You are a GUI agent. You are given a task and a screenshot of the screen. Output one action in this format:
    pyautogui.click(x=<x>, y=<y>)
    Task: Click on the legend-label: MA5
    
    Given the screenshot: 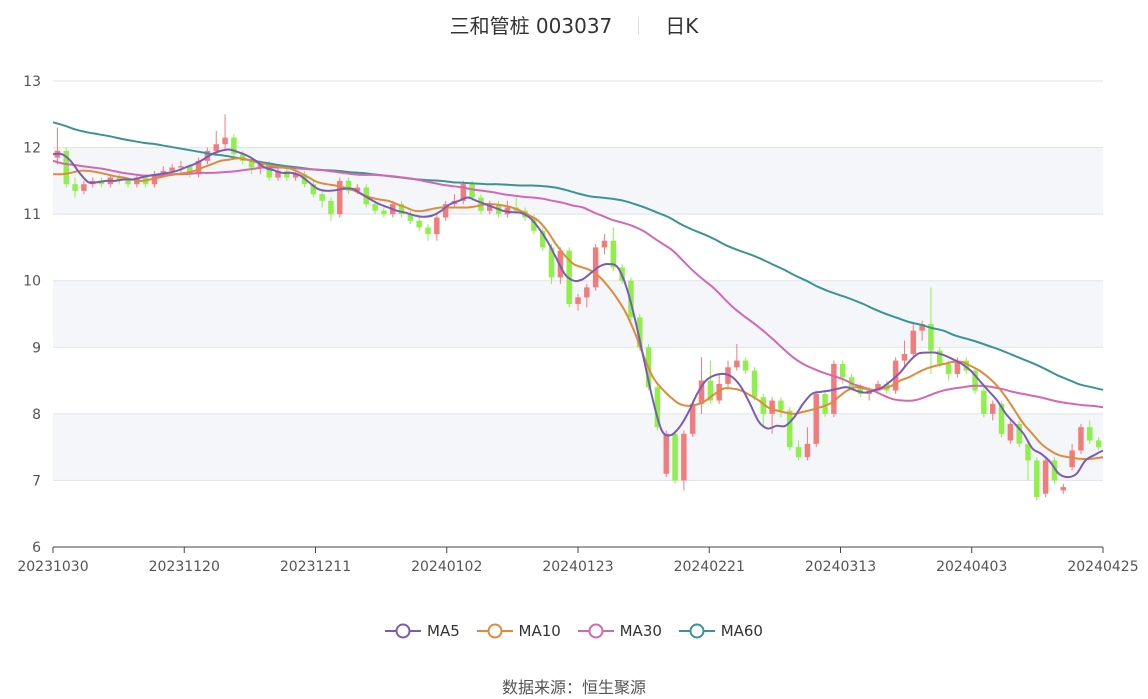 What is the action you would take?
    pyautogui.click(x=443, y=631)
    